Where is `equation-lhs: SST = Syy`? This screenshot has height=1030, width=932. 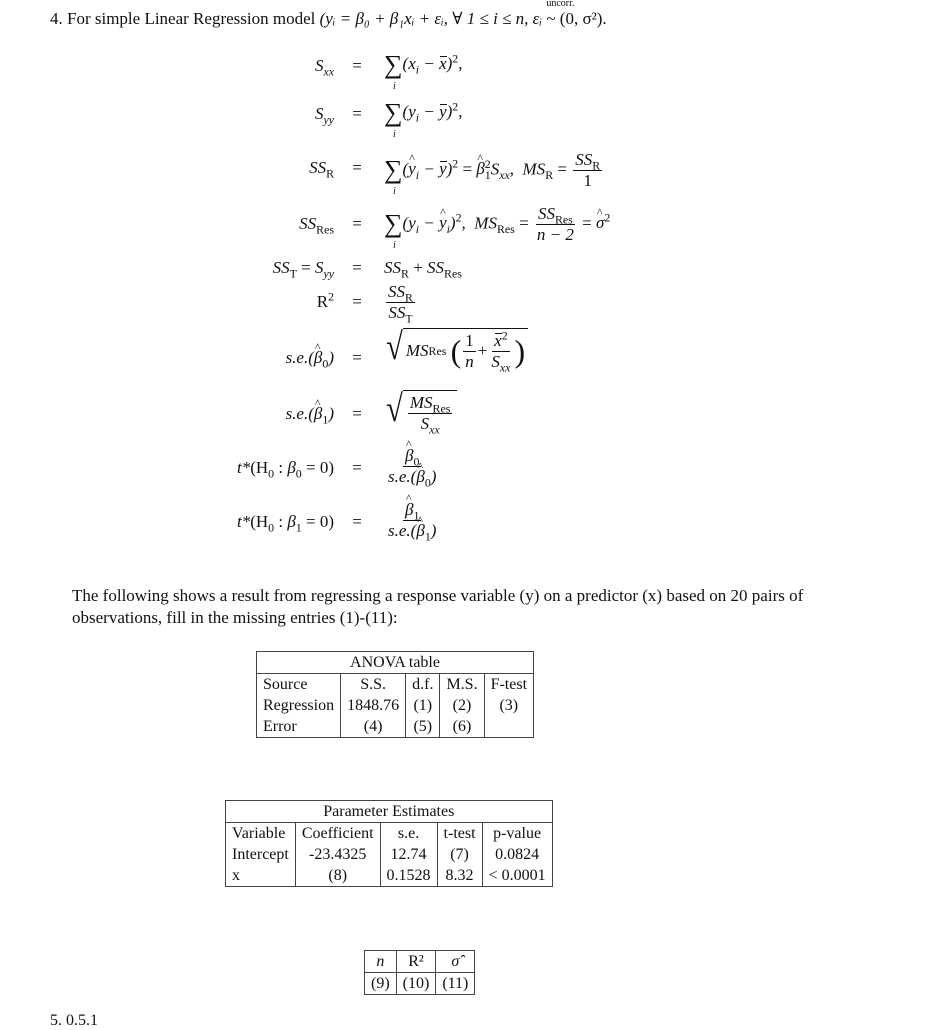
equation-lhs: SST = Syy is located at coordinates (303, 269).